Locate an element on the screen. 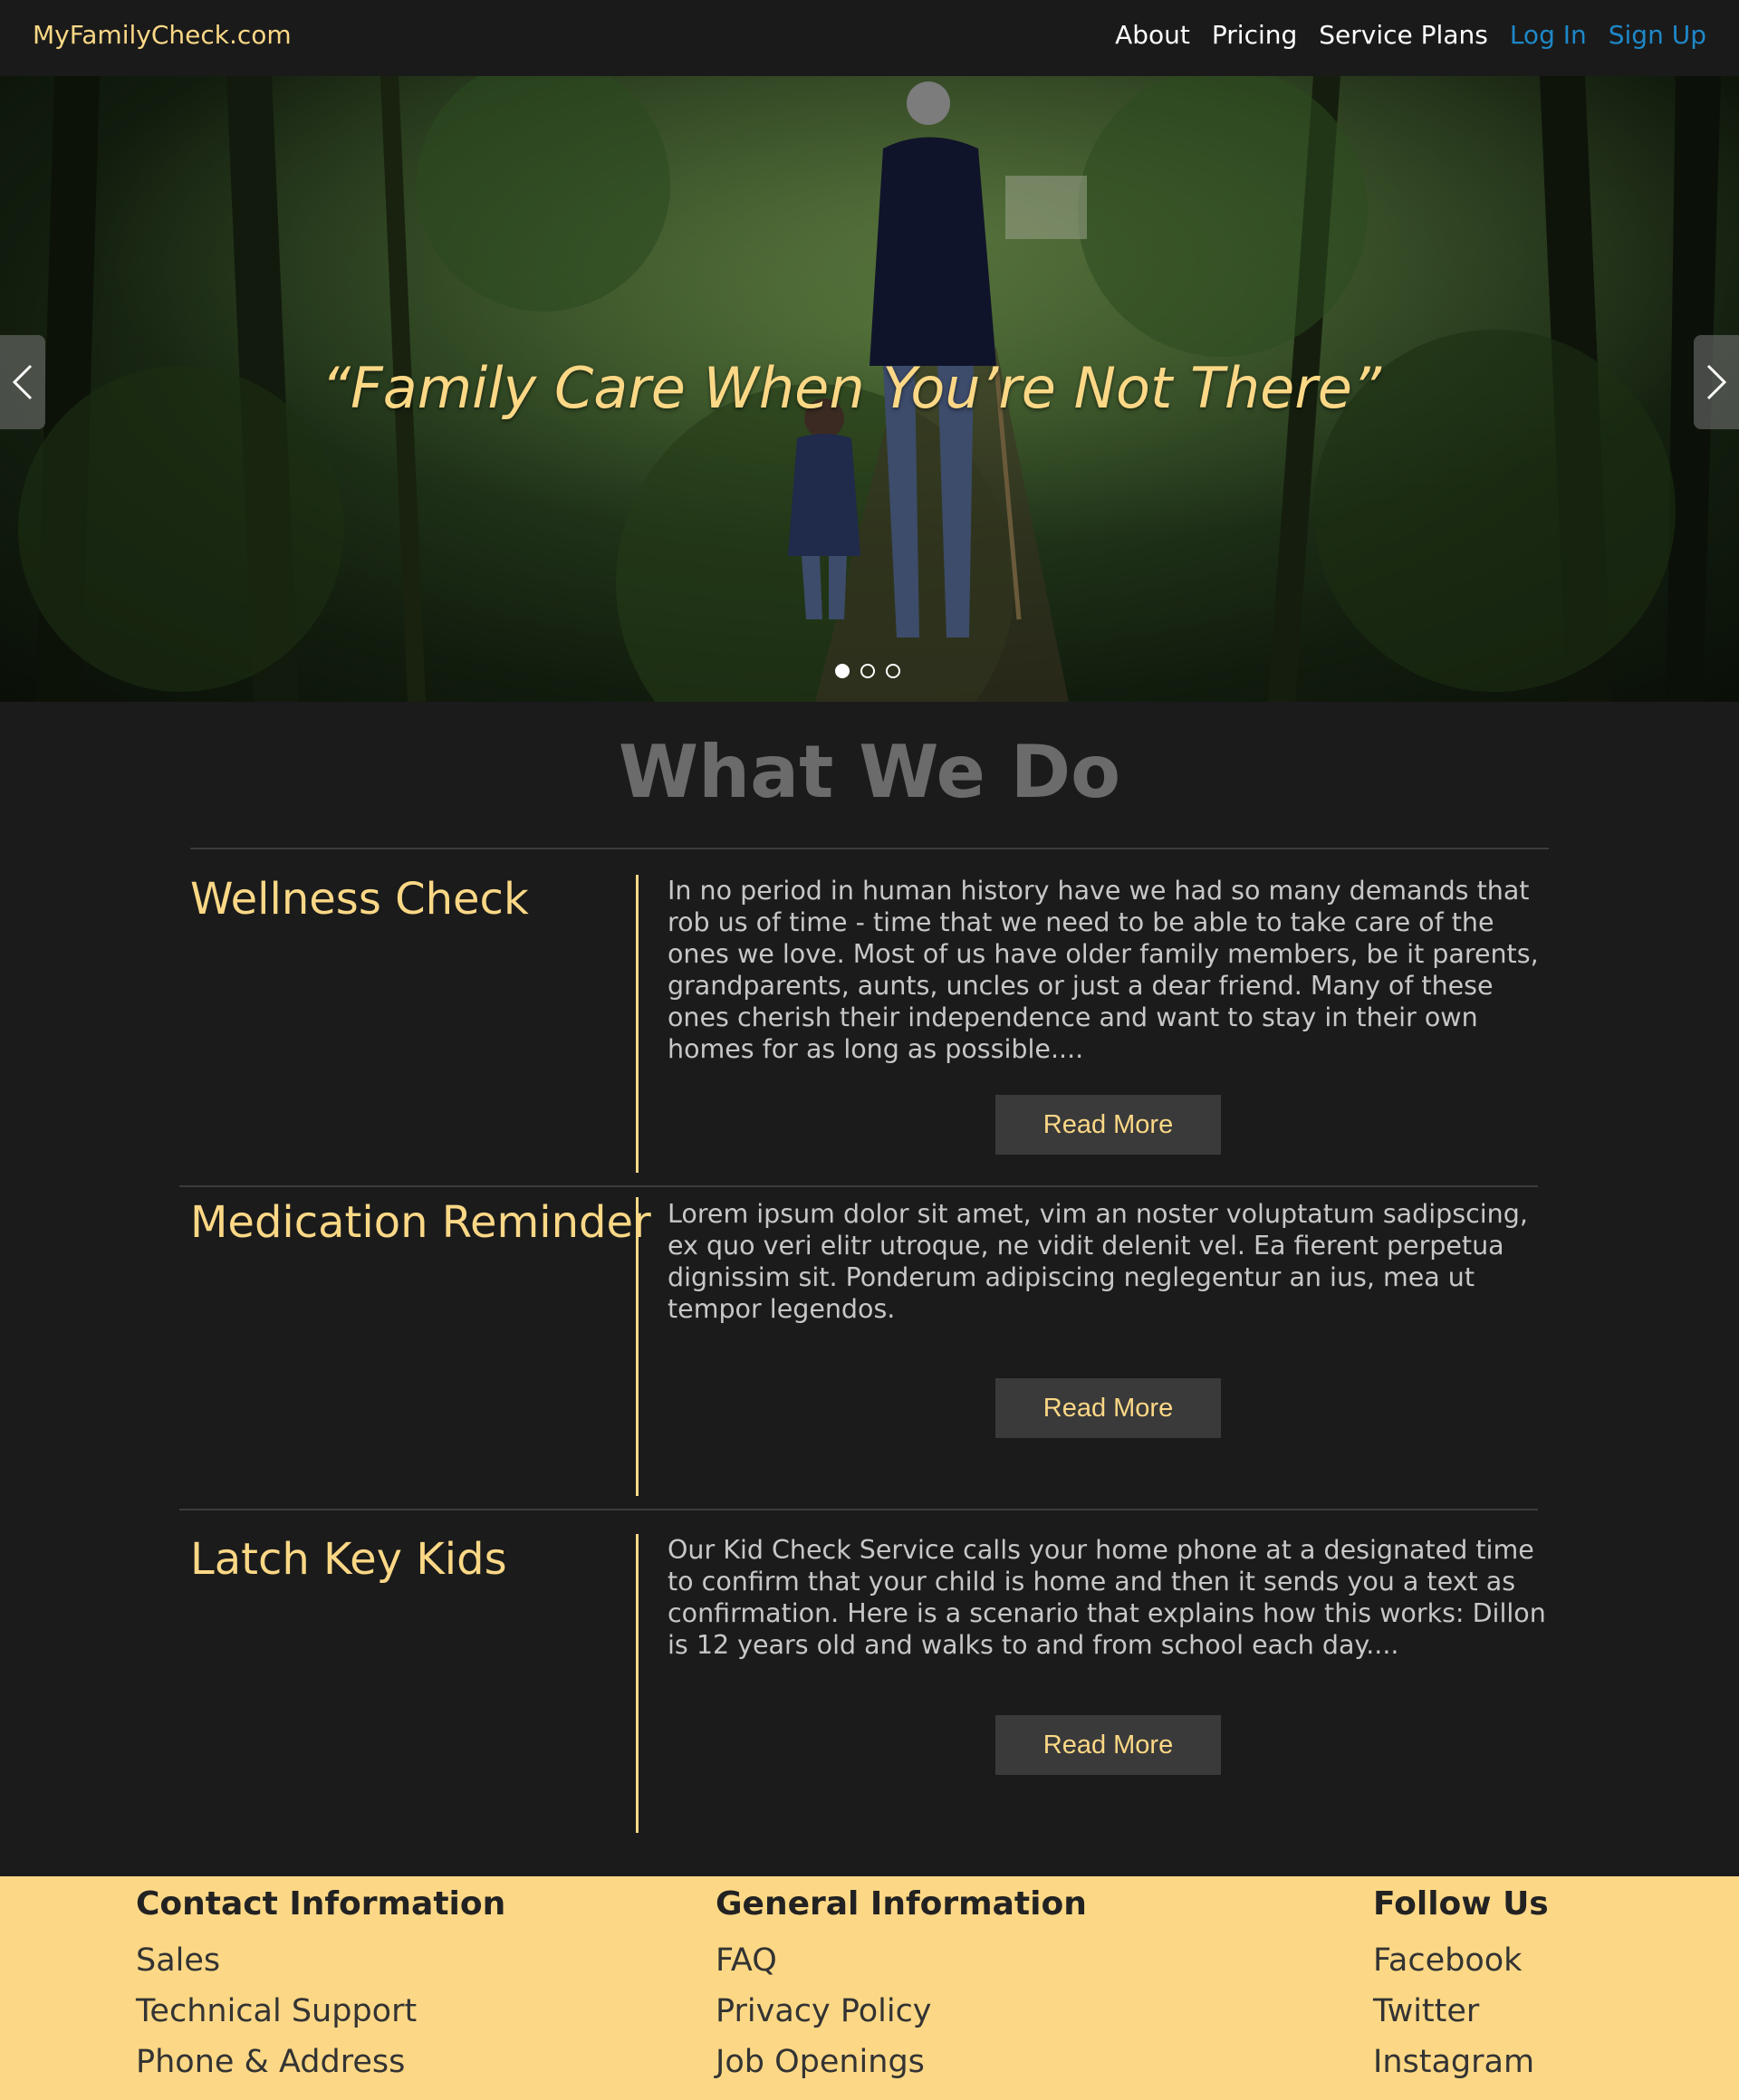 Image resolution: width=1739 pixels, height=2100 pixels. nav-link-log-in: Log In is located at coordinates (1548, 35).